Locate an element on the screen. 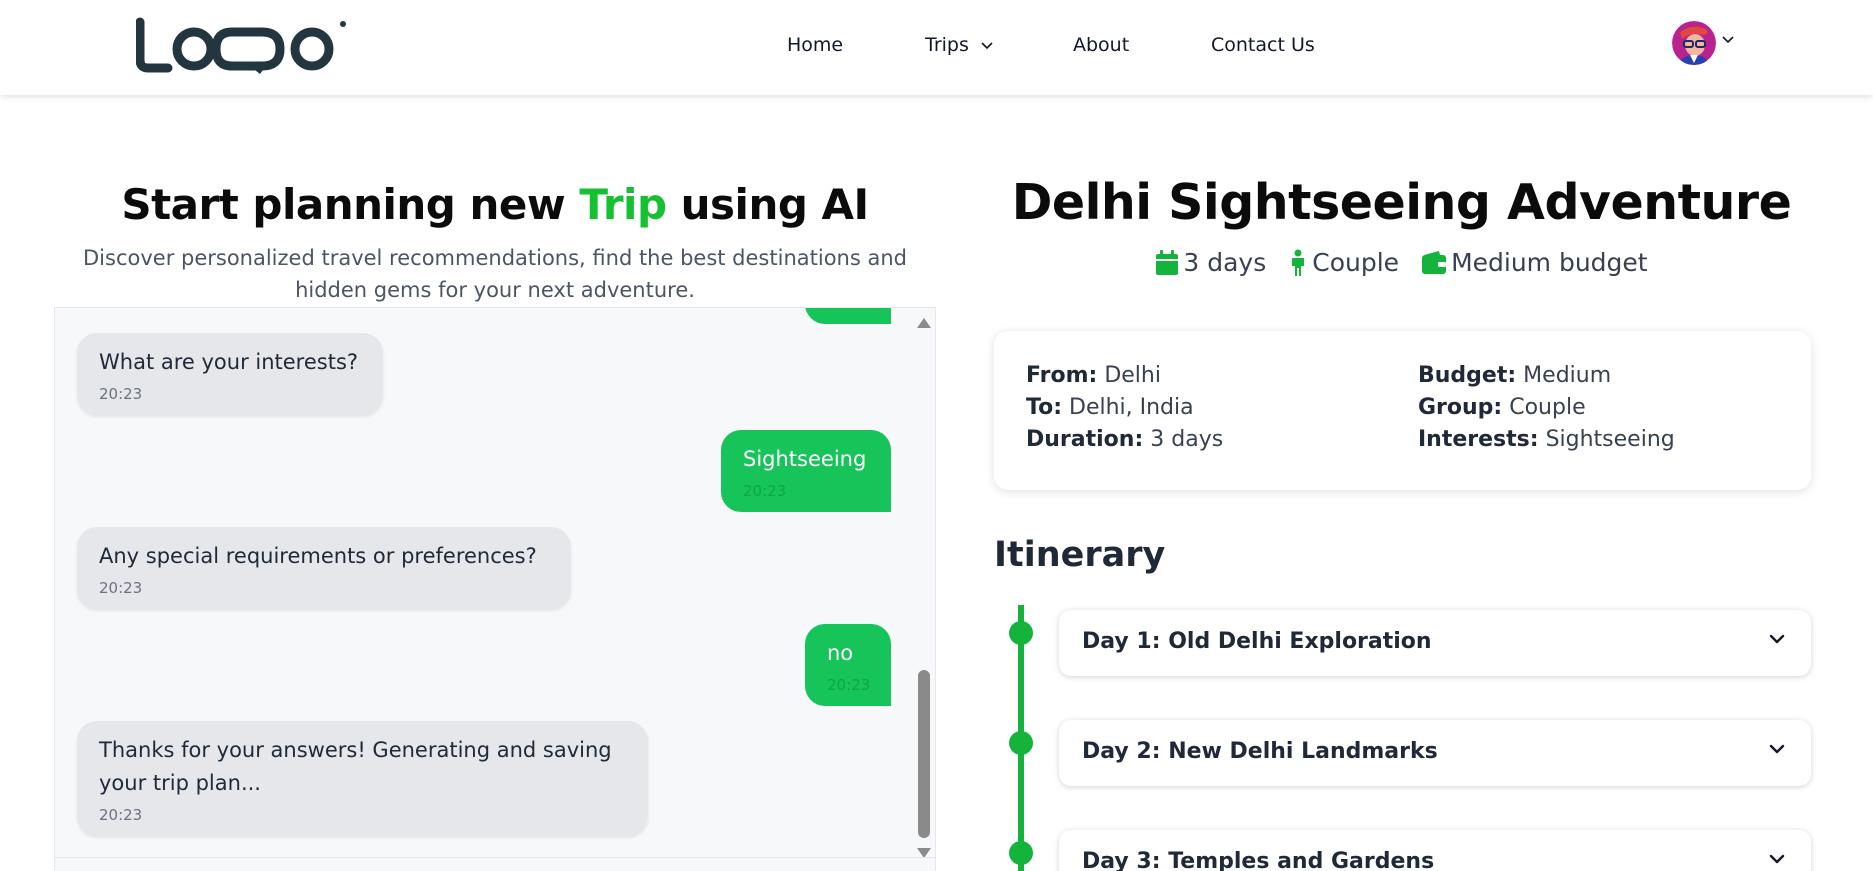 This screenshot has width=1873, height=871. nav-contact-label: Contact Us is located at coordinates (1263, 45).